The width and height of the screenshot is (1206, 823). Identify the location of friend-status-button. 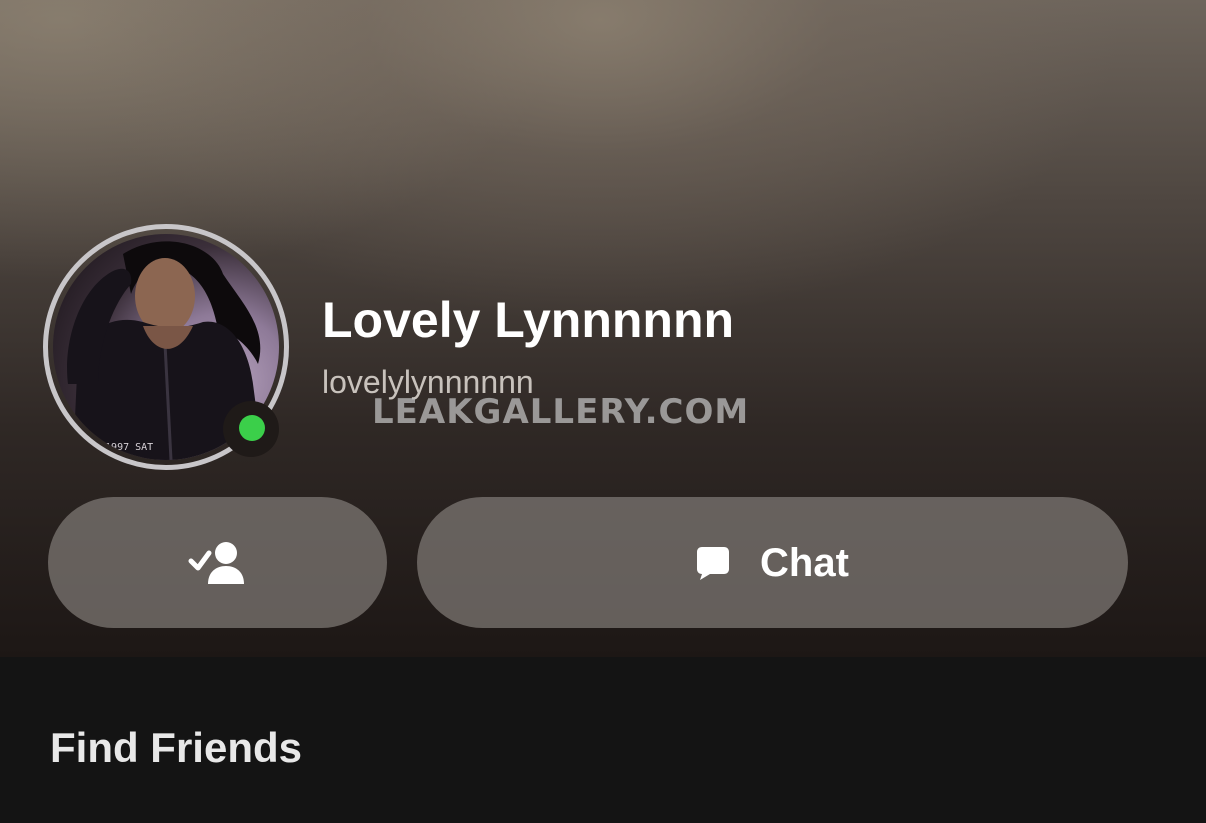
(217, 562).